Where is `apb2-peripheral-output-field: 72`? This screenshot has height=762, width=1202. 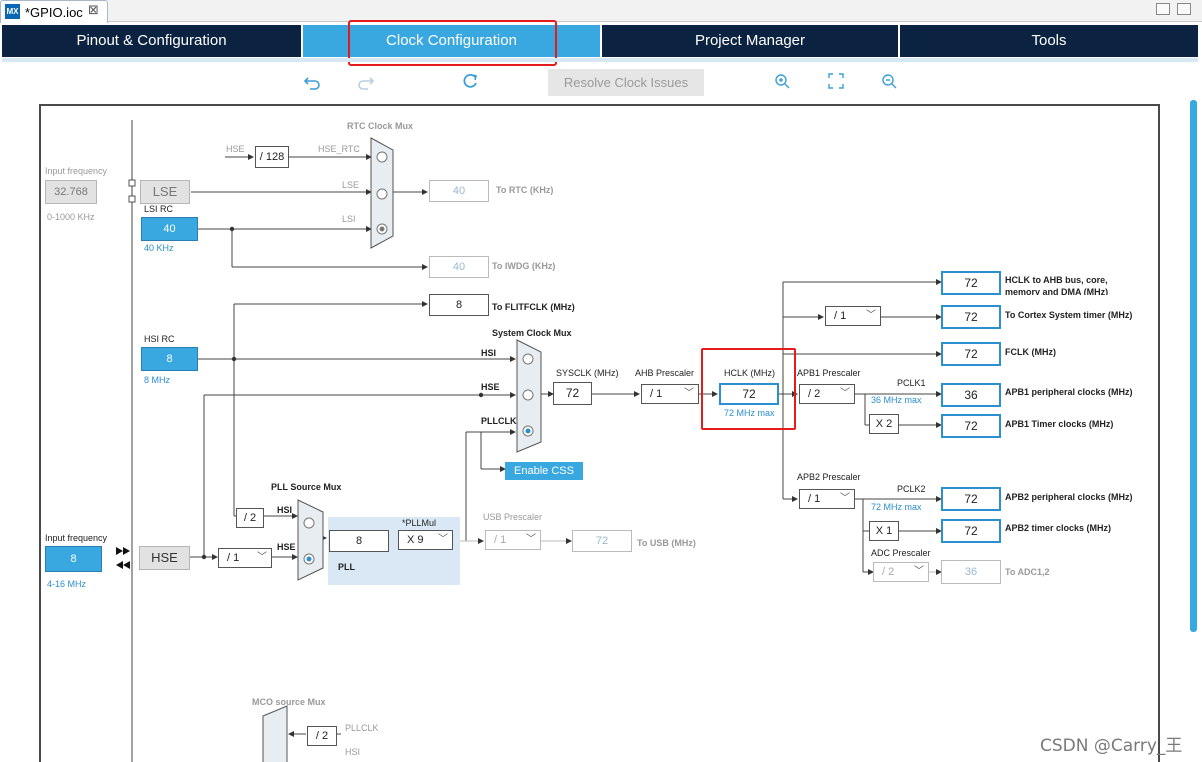
apb2-peripheral-output-field: 72 is located at coordinates (971, 499).